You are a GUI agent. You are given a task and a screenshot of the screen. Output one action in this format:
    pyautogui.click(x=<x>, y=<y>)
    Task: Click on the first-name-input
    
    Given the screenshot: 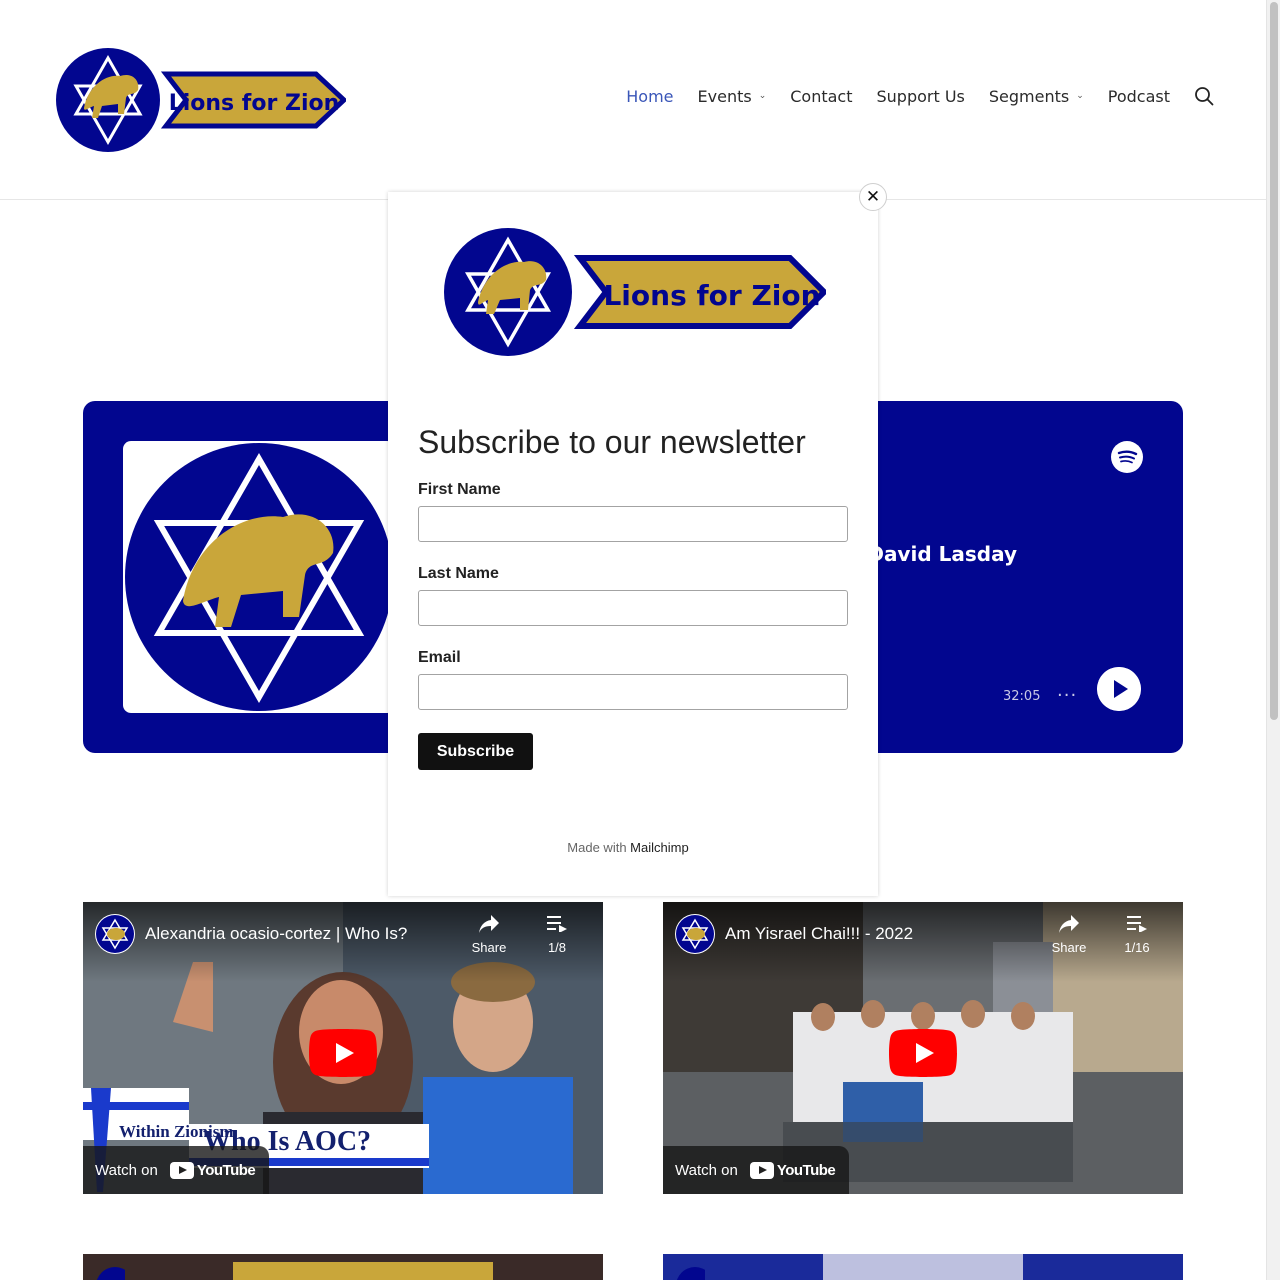 What is the action you would take?
    pyautogui.click(x=633, y=524)
    